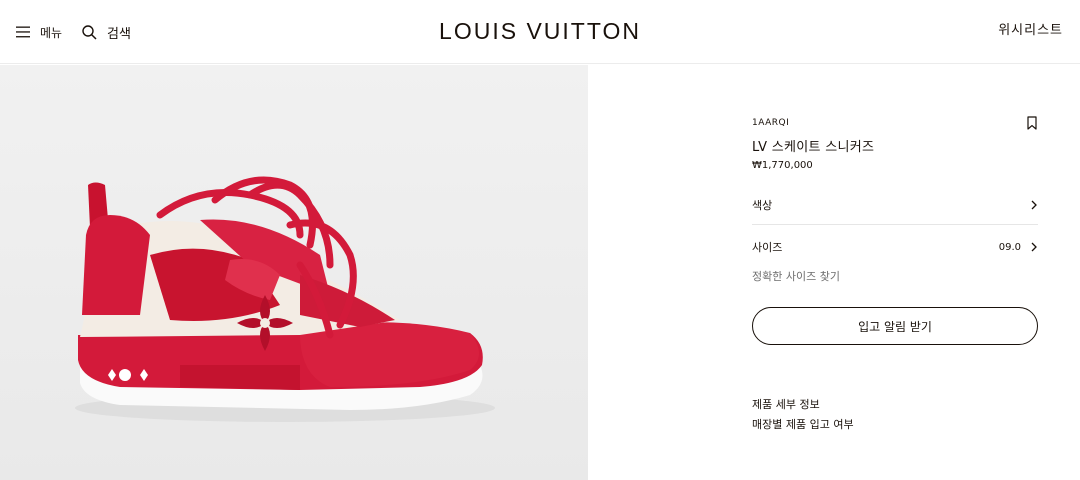  I want to click on product-name: LV 스케이트 스니커즈, so click(813, 147).